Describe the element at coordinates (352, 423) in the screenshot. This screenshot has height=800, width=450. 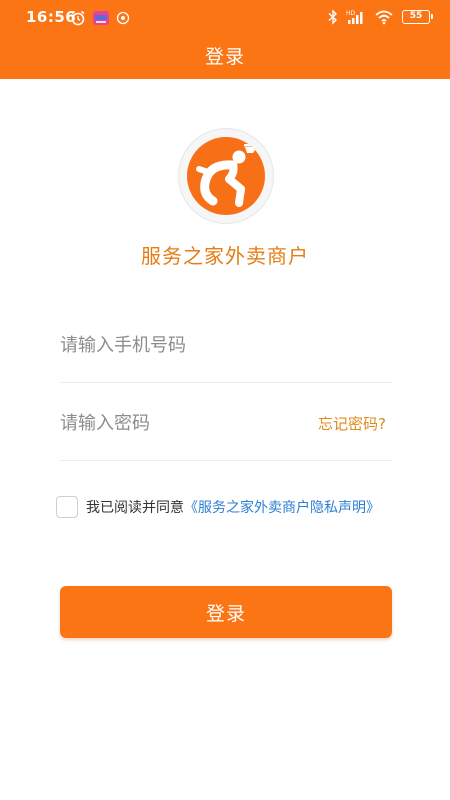
I see `forgot-password-link: 忘记密码?` at that location.